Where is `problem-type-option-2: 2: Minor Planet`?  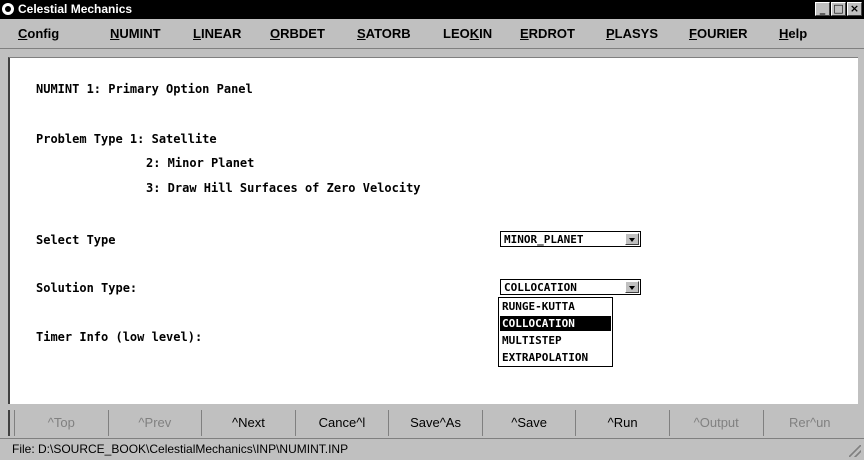
problem-type-option-2: 2: Minor Planet is located at coordinates (200, 163).